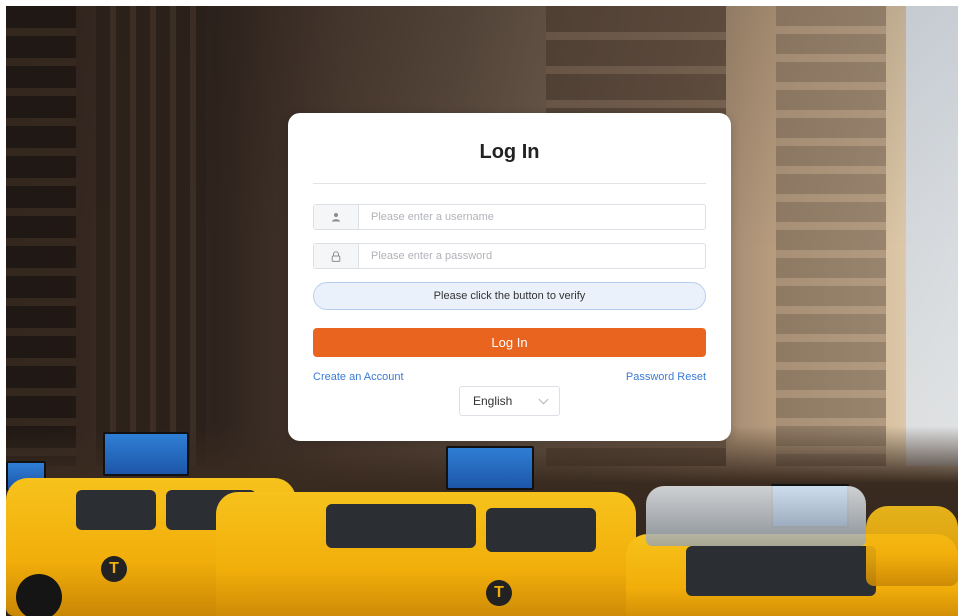 The height and width of the screenshot is (616, 958). Describe the element at coordinates (493, 401) in the screenshot. I see `language-selected-value: English` at that location.